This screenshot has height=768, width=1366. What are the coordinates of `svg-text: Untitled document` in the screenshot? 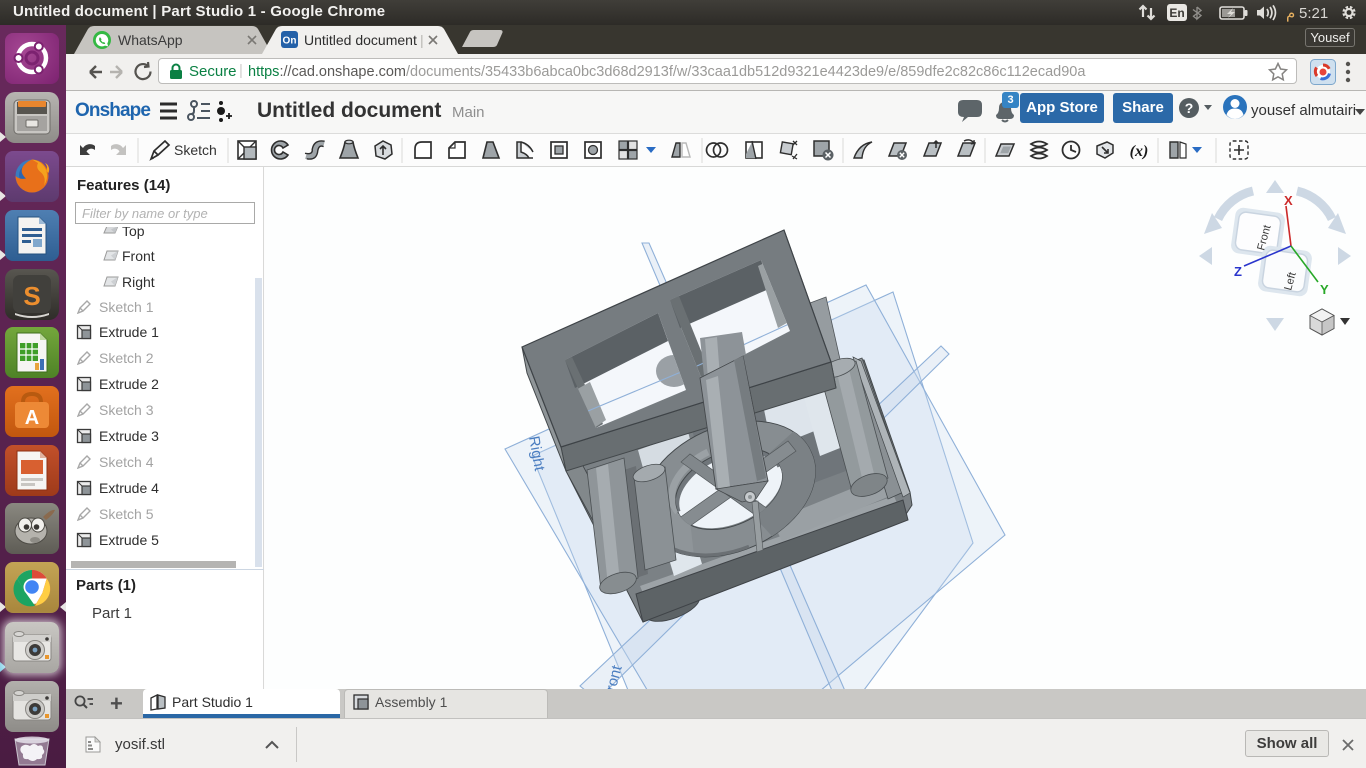 It's located at (360, 40).